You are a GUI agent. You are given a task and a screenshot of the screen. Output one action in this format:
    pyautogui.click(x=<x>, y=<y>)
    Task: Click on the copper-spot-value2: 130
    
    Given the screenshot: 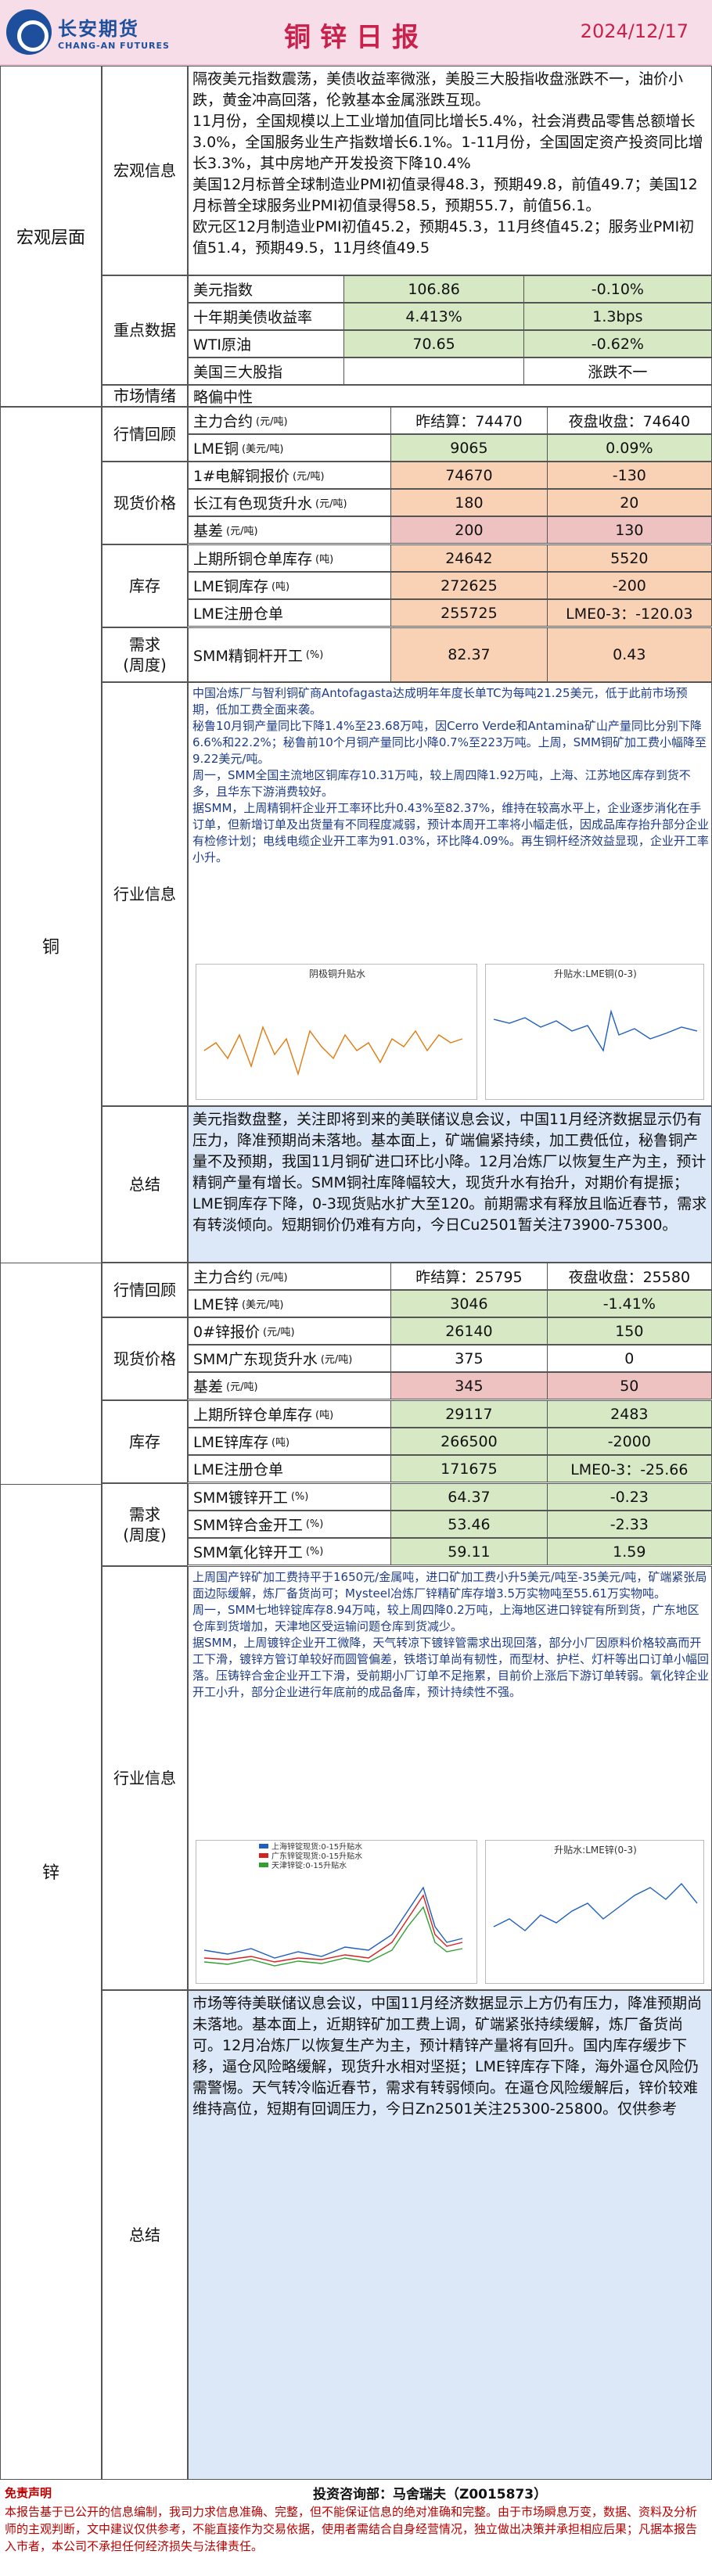 What is the action you would take?
    pyautogui.click(x=629, y=530)
    